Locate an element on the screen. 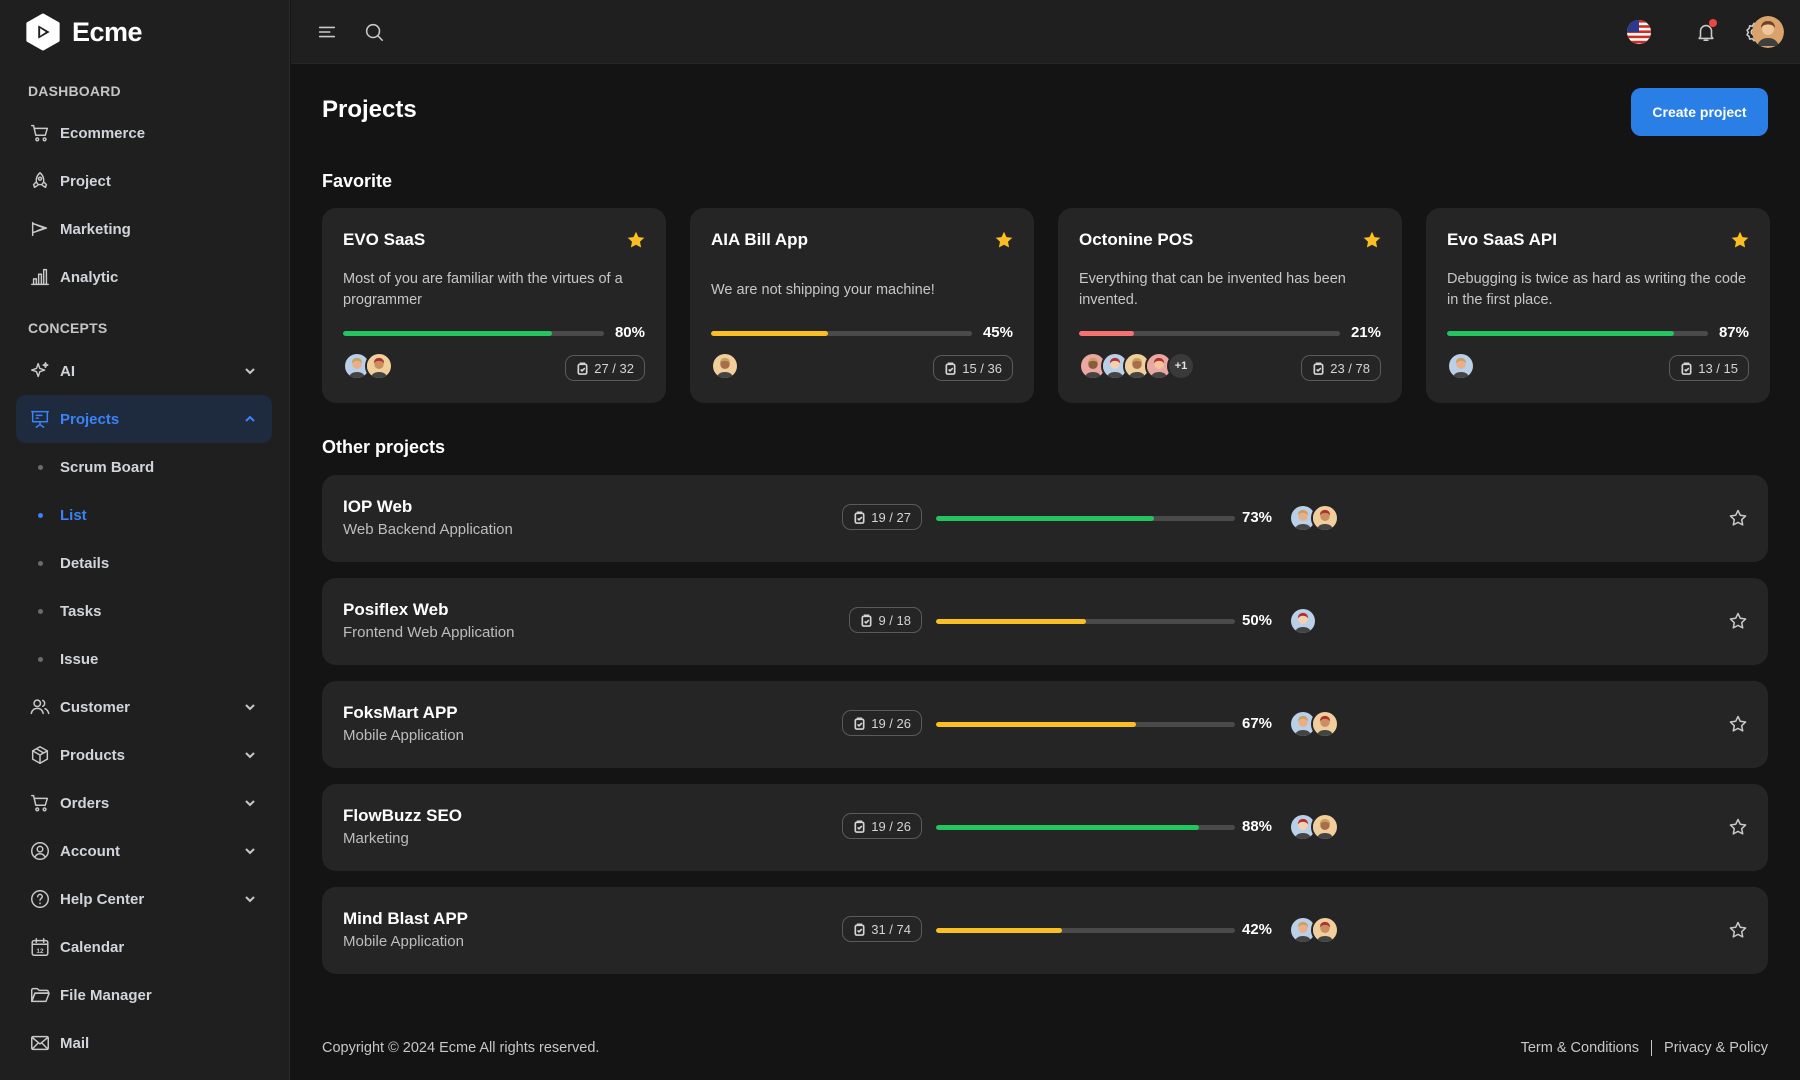 This screenshot has width=1800, height=1080. favorite-section-title: Favorite is located at coordinates (357, 181).